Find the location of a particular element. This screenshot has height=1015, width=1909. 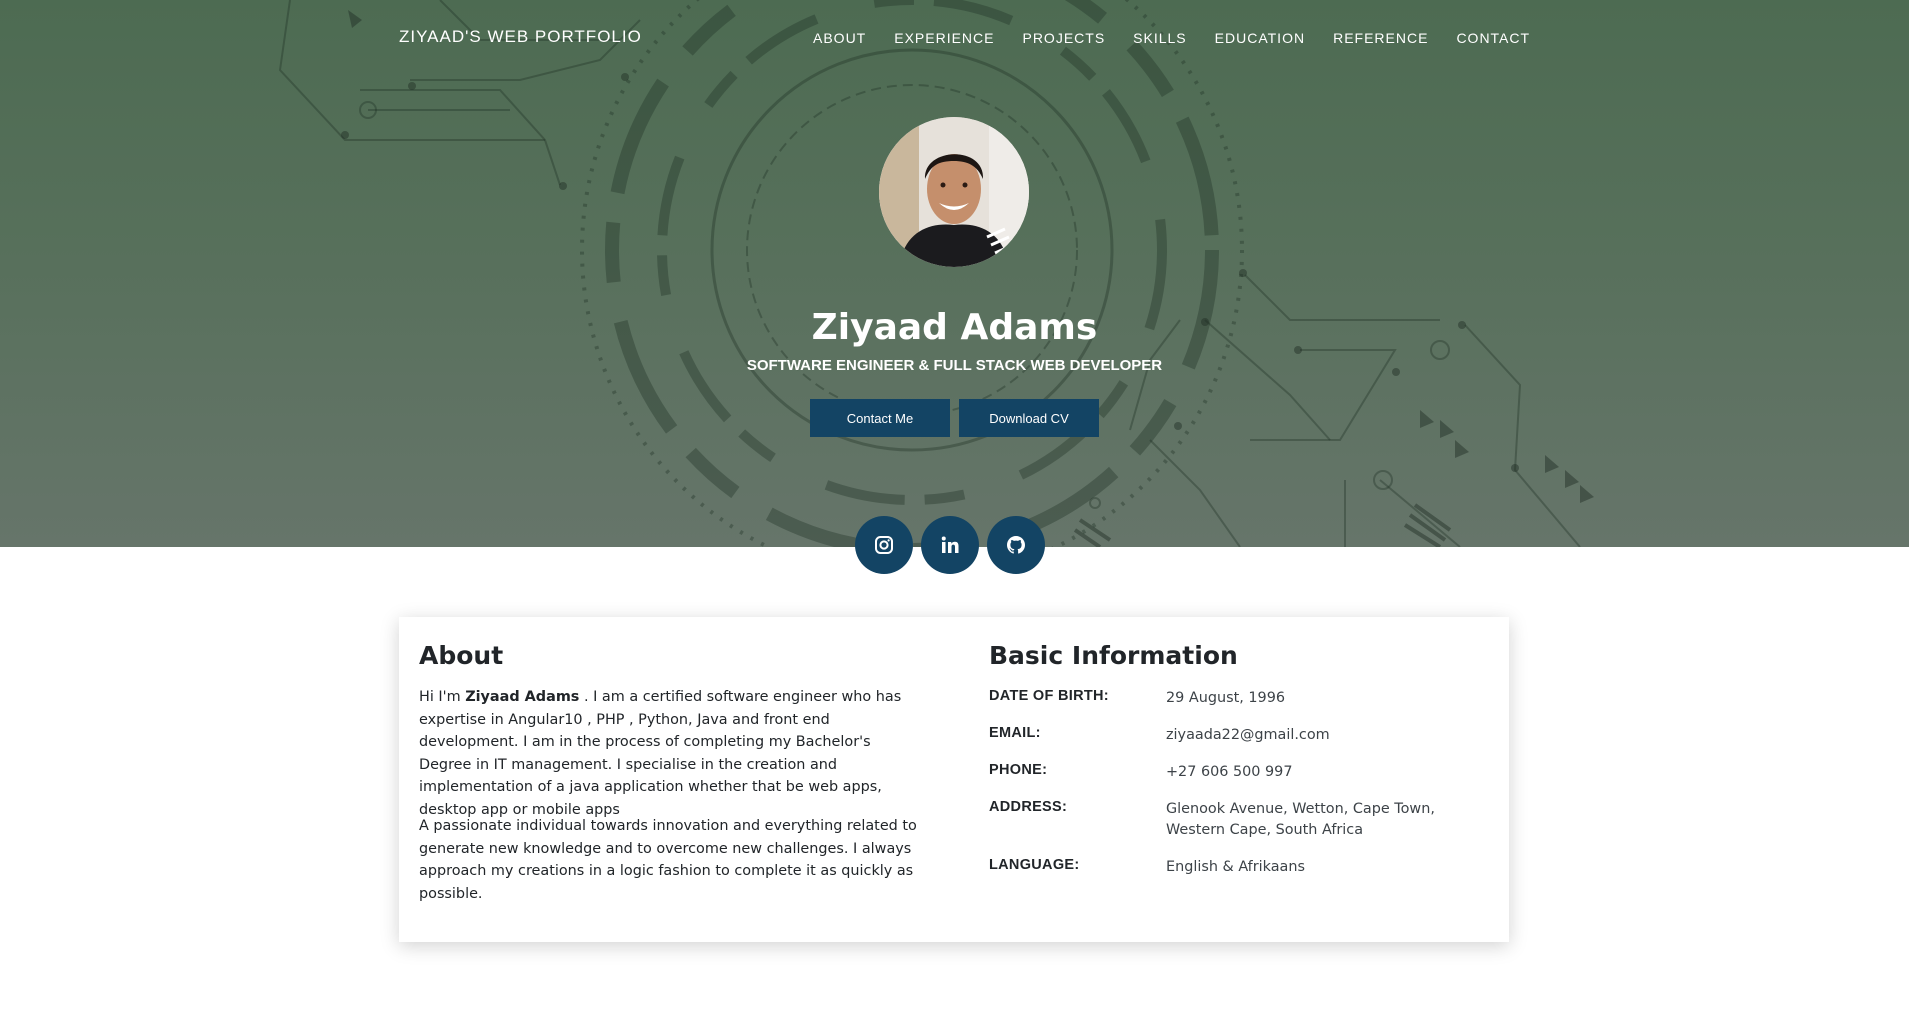

info-label: LANGUAGE: is located at coordinates (1034, 865).